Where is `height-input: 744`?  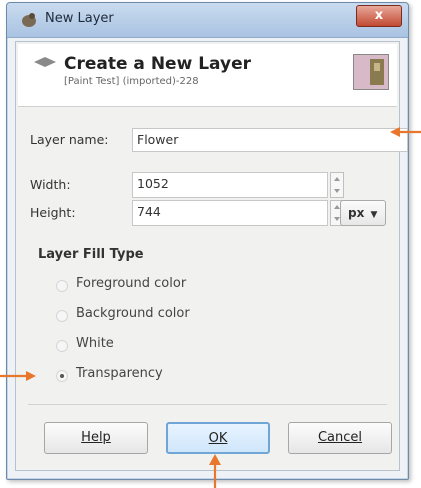
height-input: 744 is located at coordinates (230, 213).